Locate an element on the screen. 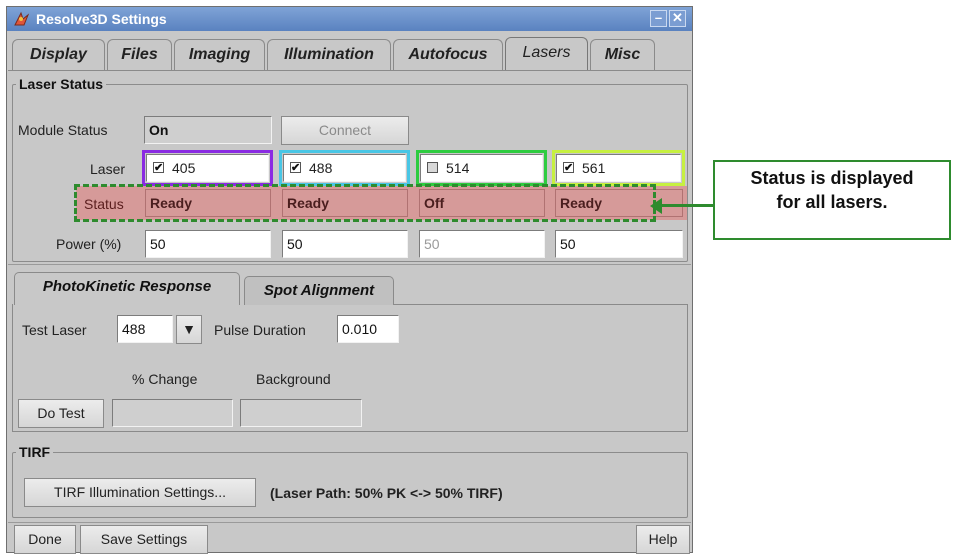 The height and width of the screenshot is (555, 954). tirf-legend: TIRF is located at coordinates (35, 452).